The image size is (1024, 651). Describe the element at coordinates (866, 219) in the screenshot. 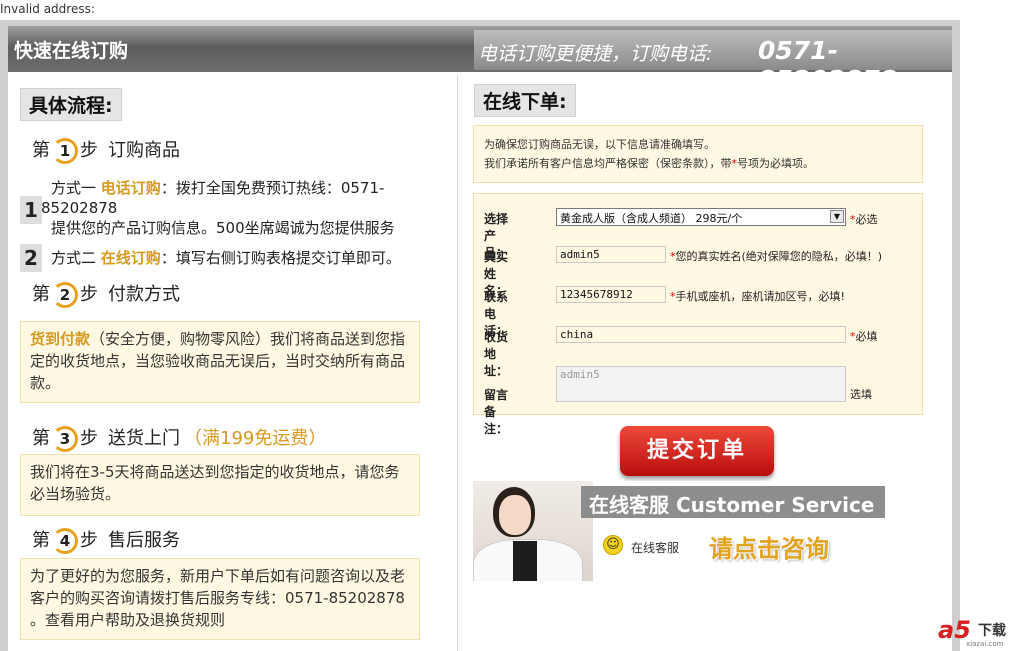

I see `product-hint: 必选` at that location.